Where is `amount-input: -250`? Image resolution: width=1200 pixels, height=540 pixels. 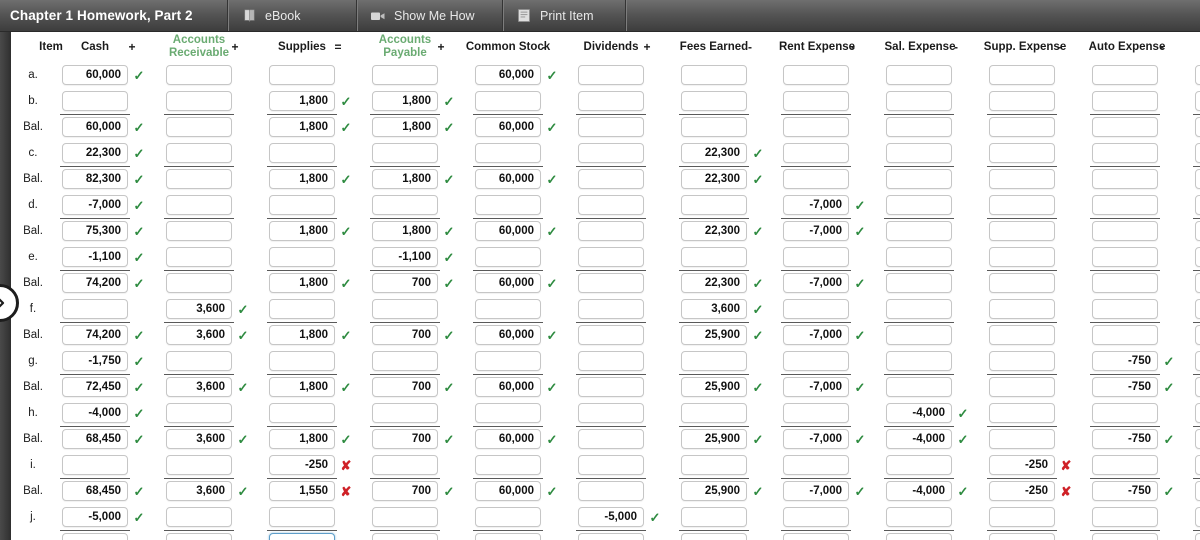
amount-input: -250 is located at coordinates (1022, 465).